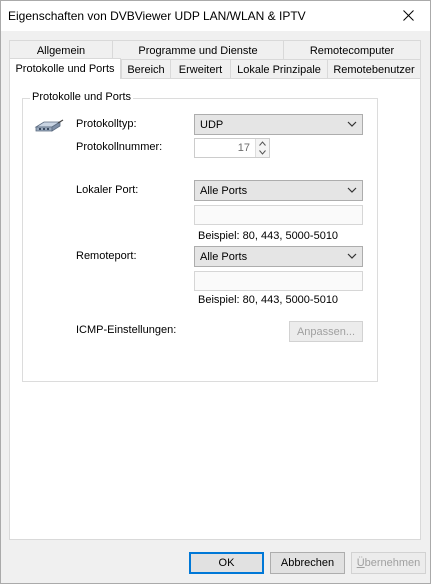 This screenshot has height=584, width=431. What do you see at coordinates (268, 300) in the screenshot?
I see `remote-port-example: Beispiel: 80, 443, 5000-5010` at bounding box center [268, 300].